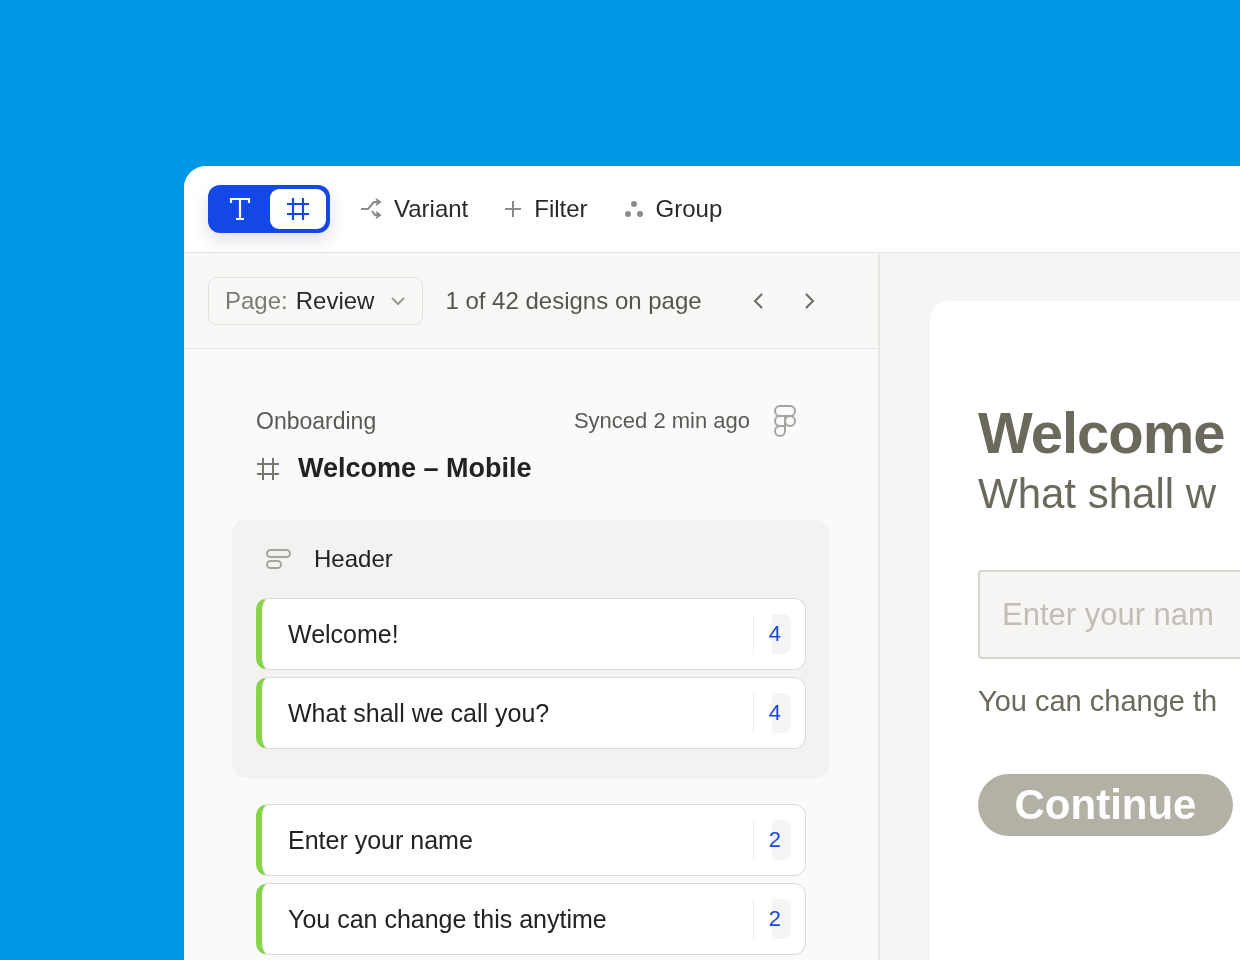  What do you see at coordinates (344, 634) in the screenshot?
I see `string-text: Welcome!` at bounding box center [344, 634].